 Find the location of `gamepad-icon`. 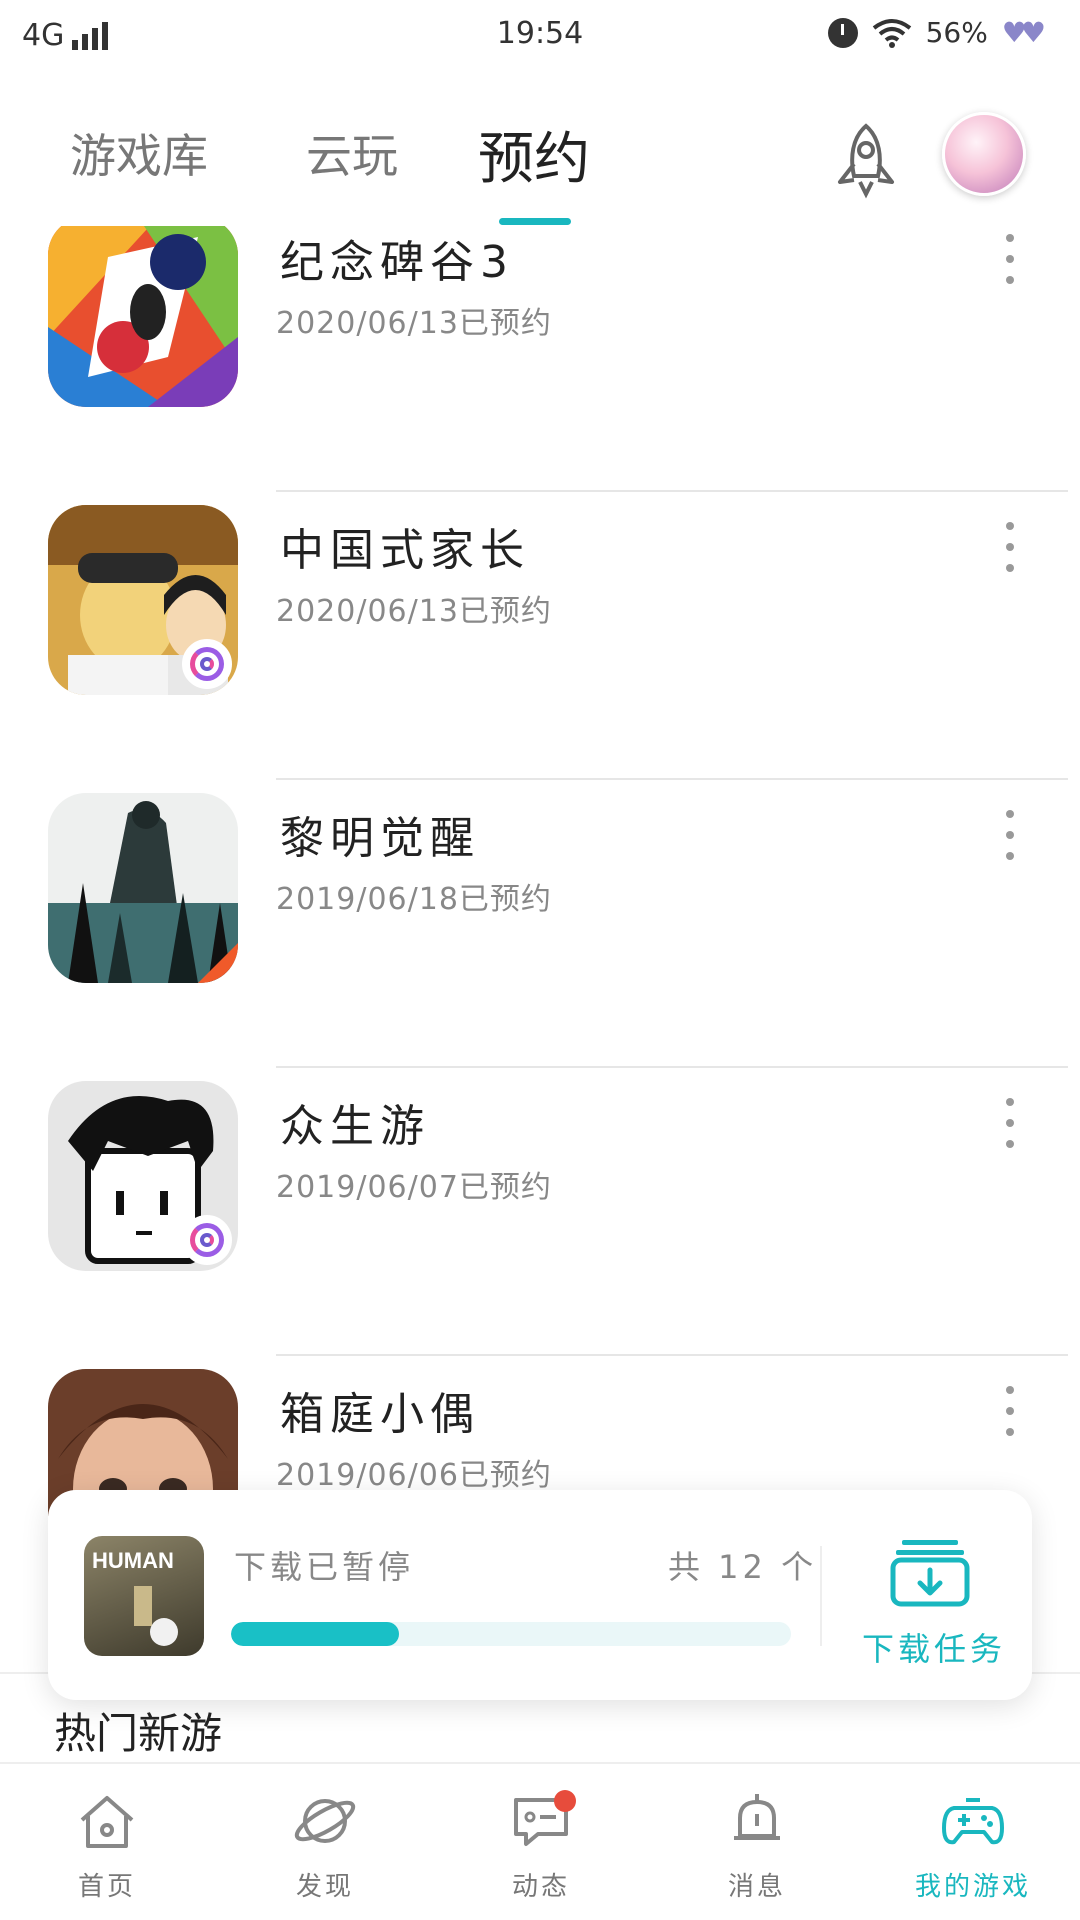

gamepad-icon is located at coordinates (973, 1821).